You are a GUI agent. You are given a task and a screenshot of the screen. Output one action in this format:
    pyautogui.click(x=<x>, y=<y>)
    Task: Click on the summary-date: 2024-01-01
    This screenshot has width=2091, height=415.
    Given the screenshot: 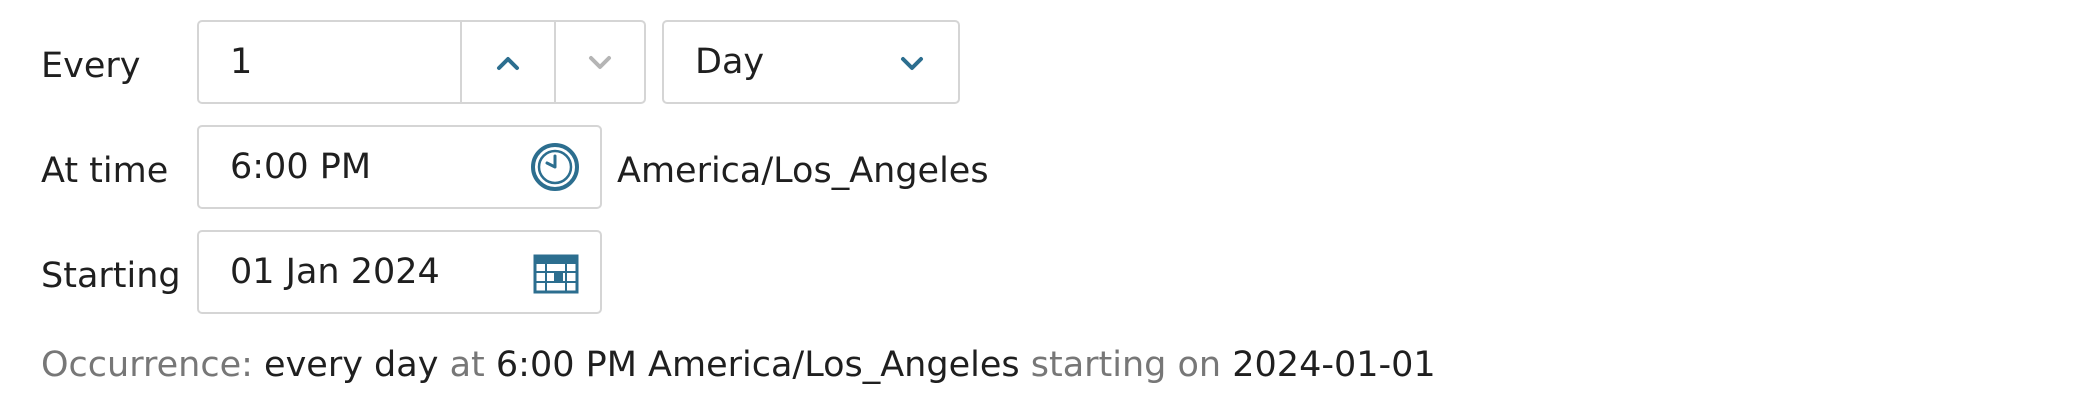 What is the action you would take?
    pyautogui.click(x=1334, y=365)
    